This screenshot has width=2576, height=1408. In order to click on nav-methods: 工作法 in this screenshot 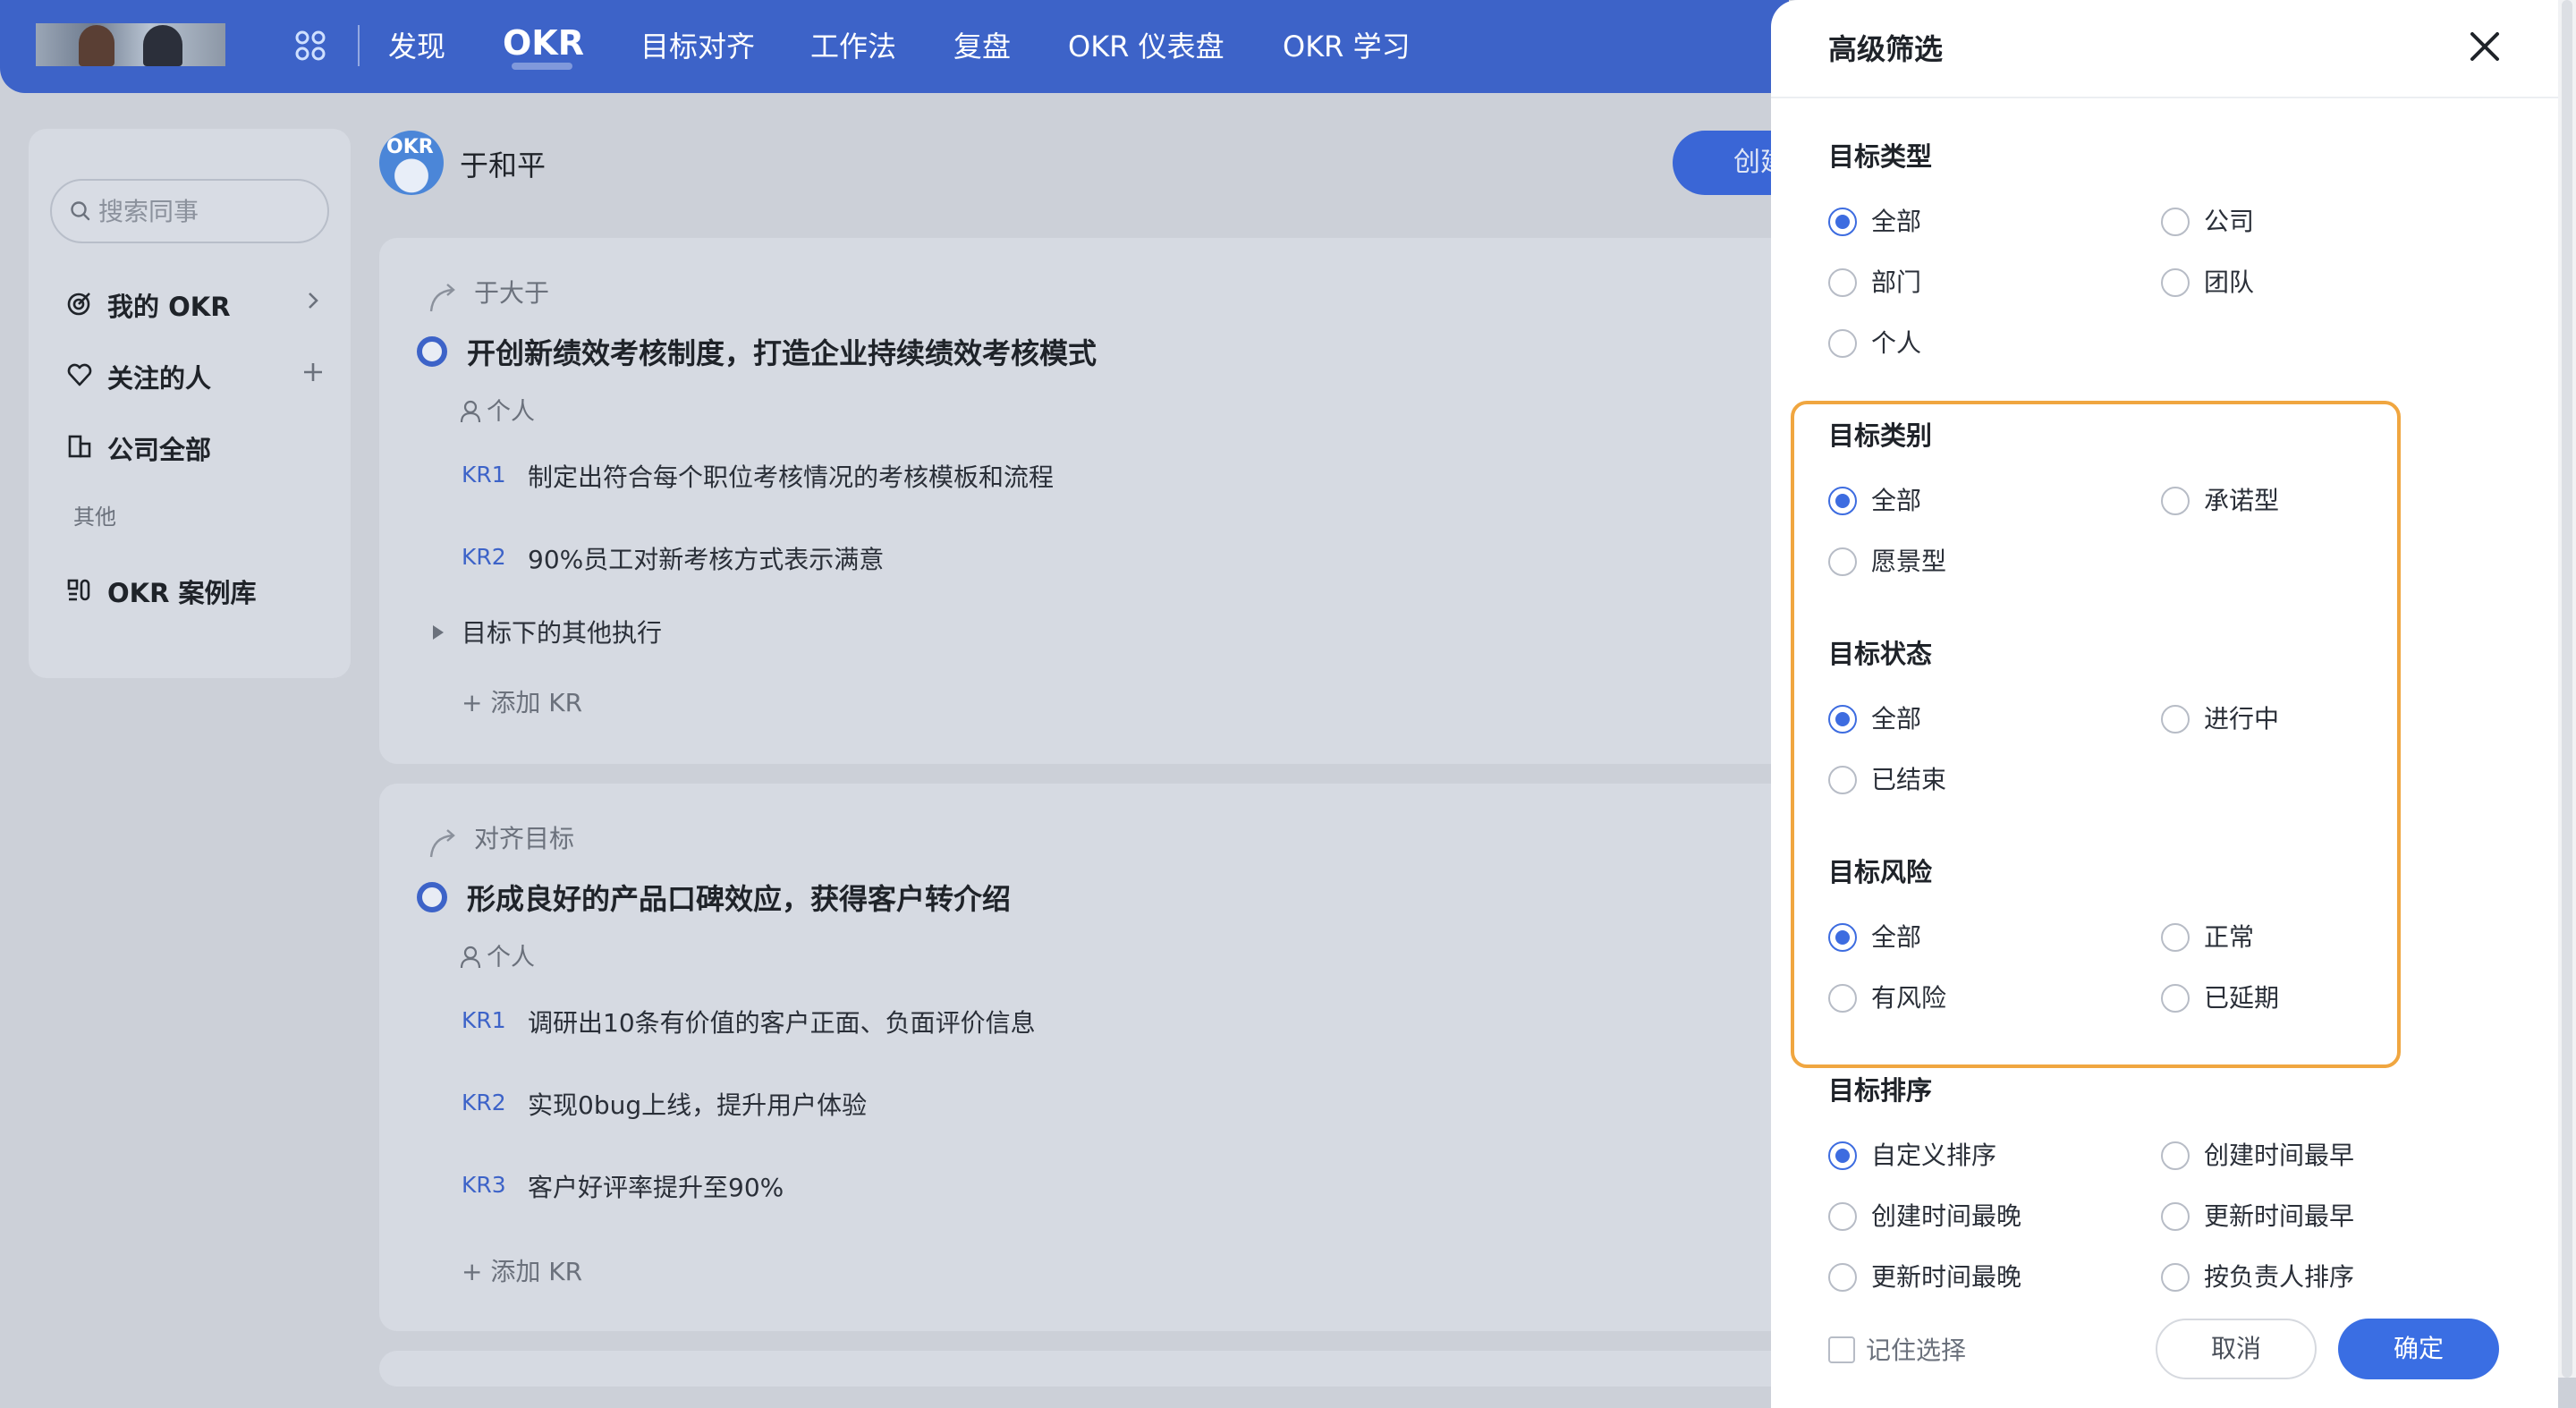, I will do `click(853, 46)`.